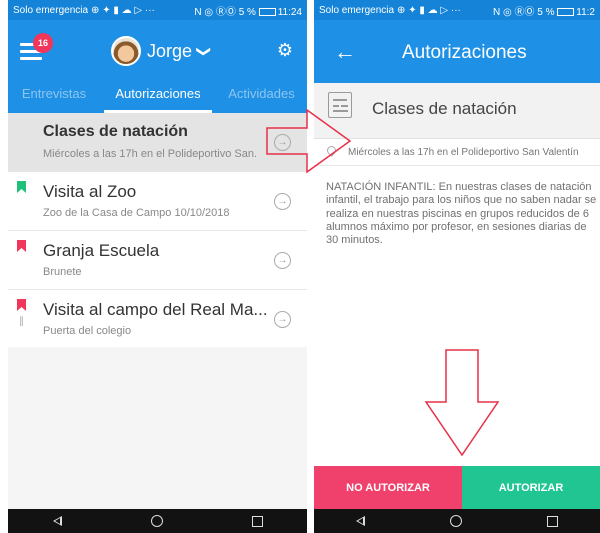  Describe the element at coordinates (261, 99) in the screenshot. I see `tab-actividades: Actividades` at that location.